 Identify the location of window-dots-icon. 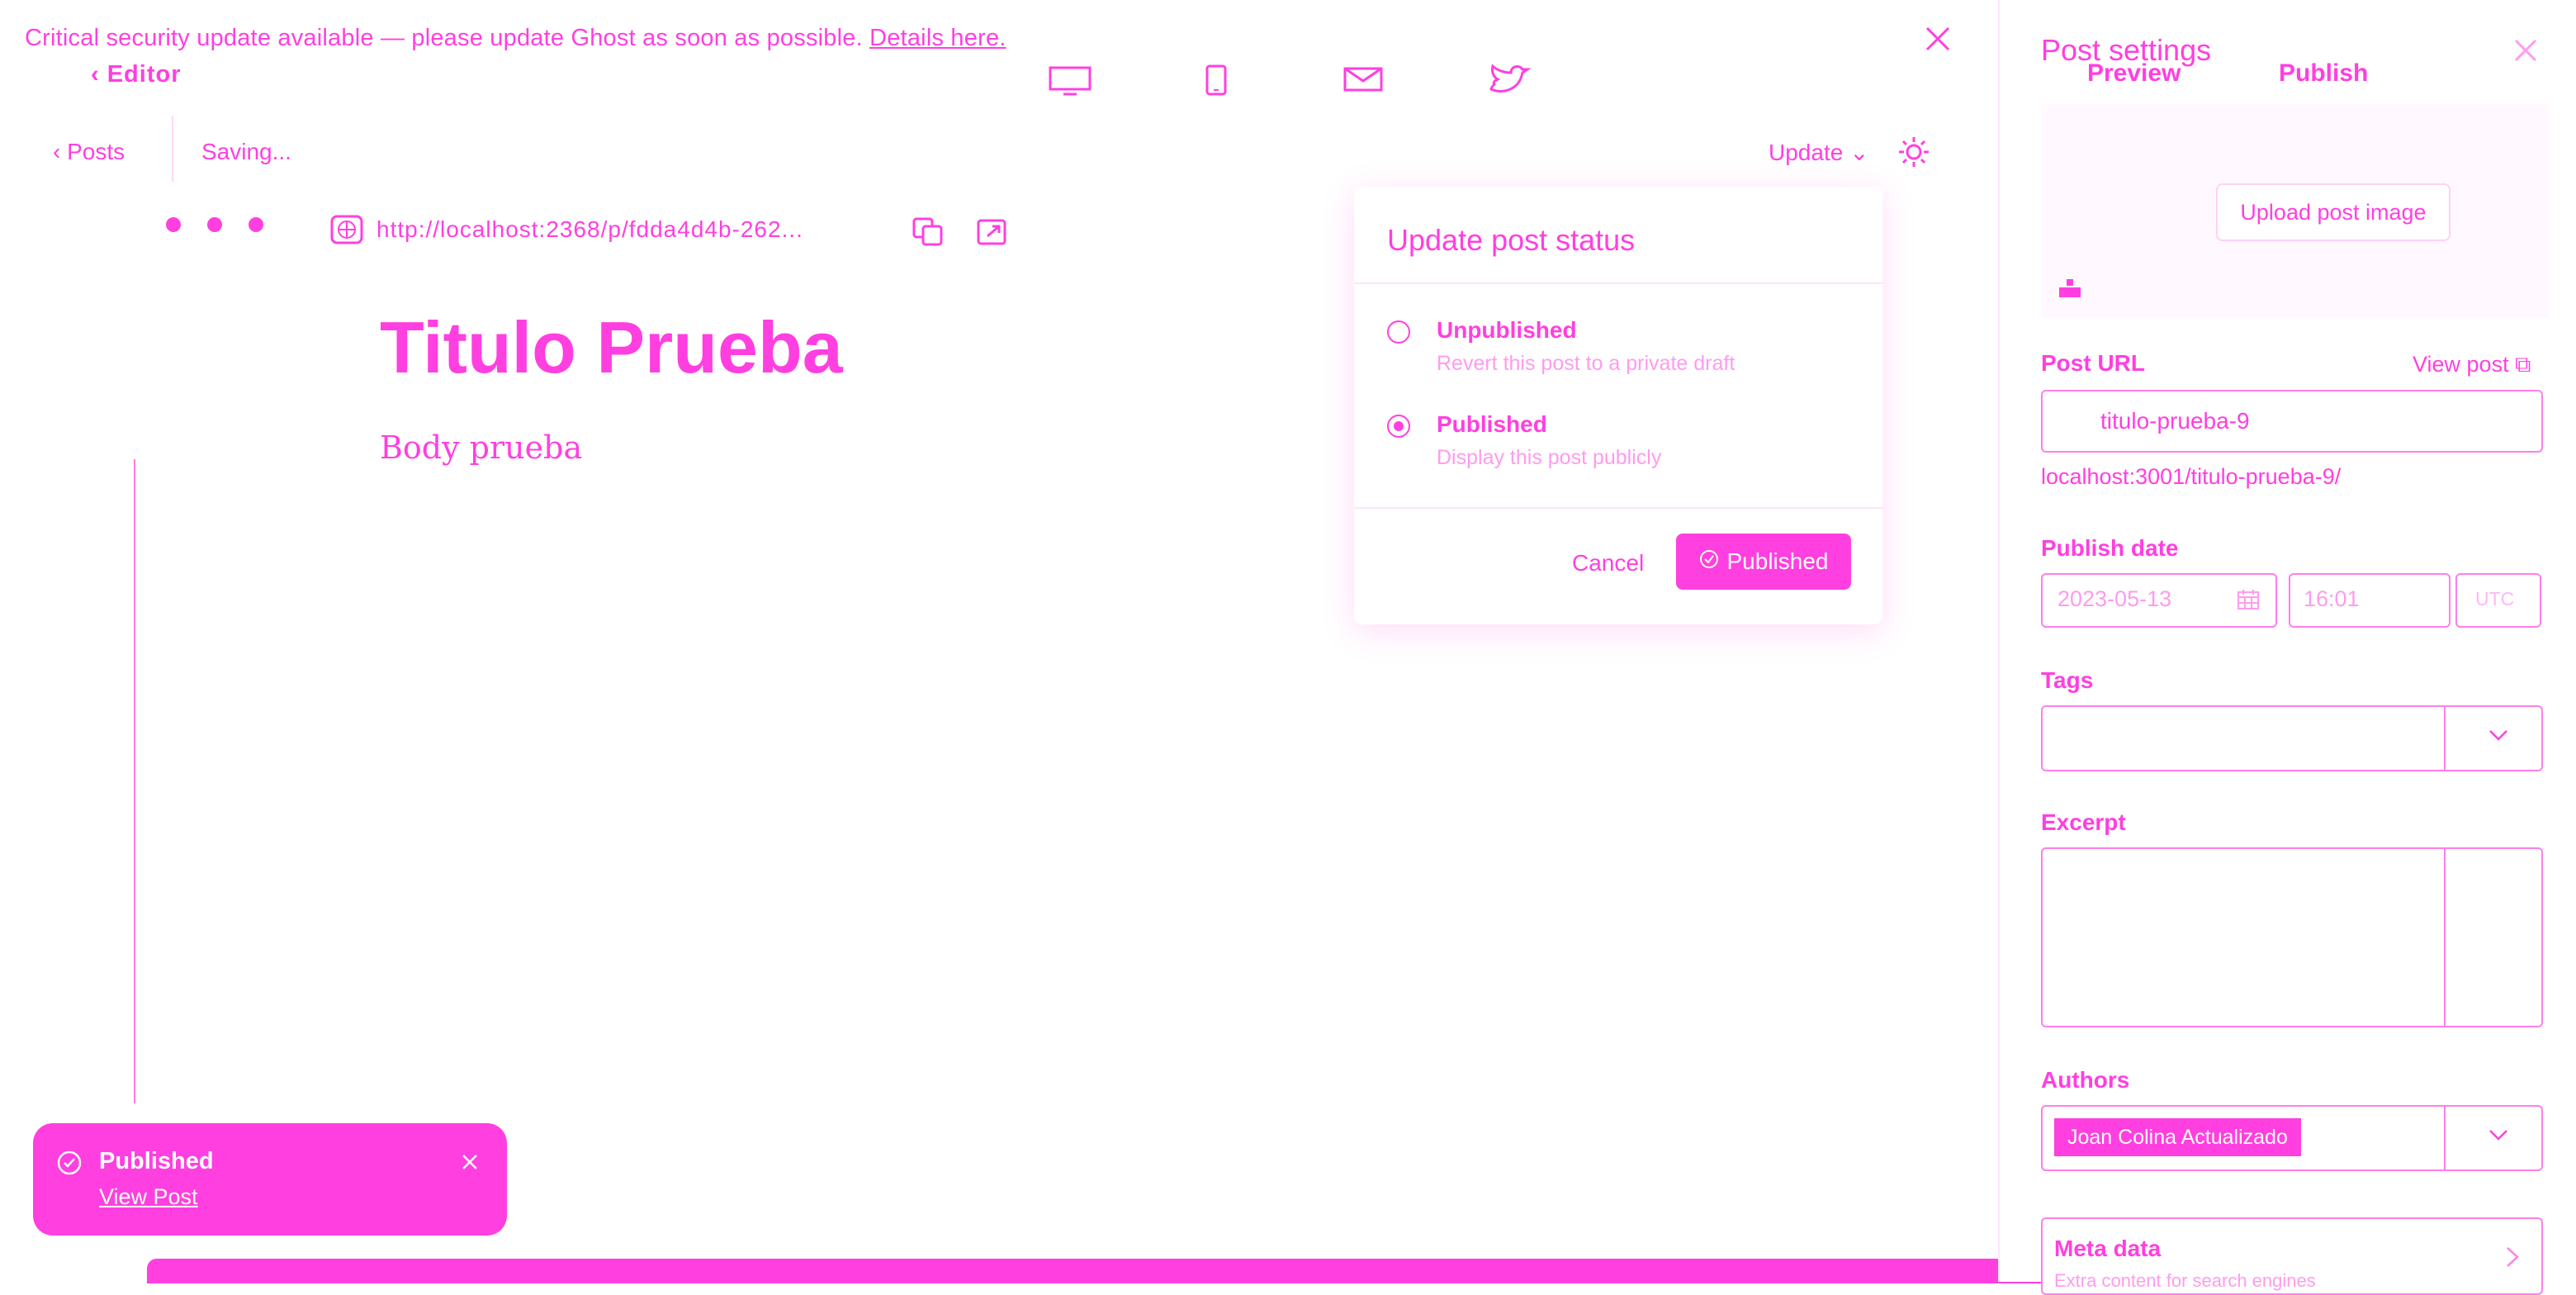
(217, 224).